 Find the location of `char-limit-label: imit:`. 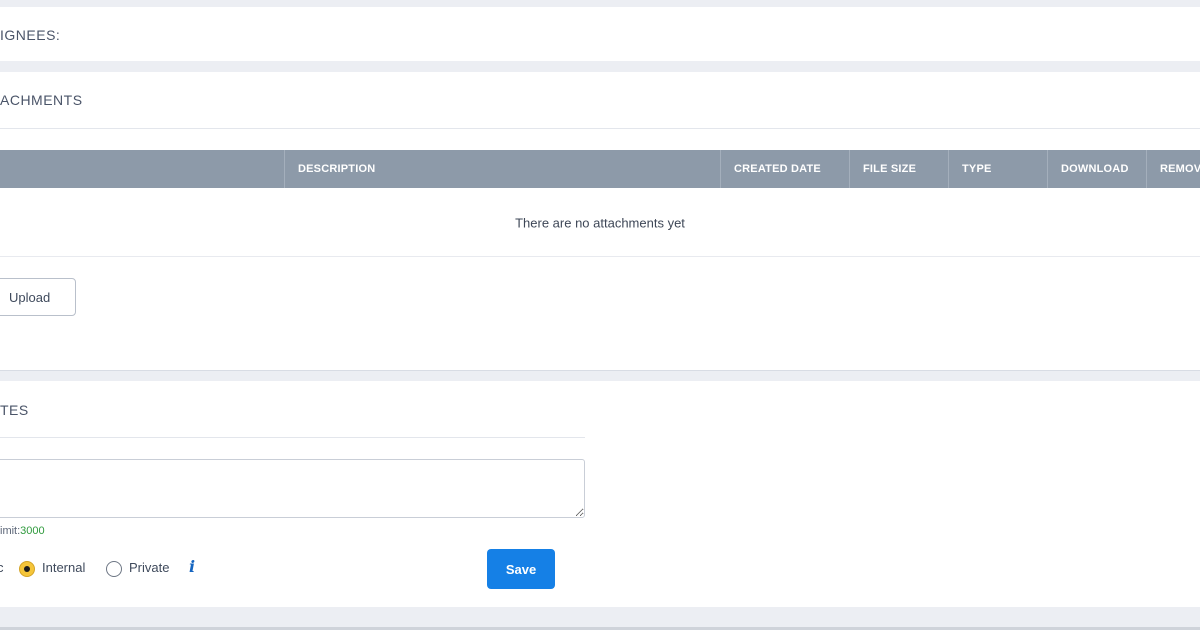

char-limit-label: imit: is located at coordinates (10, 531).